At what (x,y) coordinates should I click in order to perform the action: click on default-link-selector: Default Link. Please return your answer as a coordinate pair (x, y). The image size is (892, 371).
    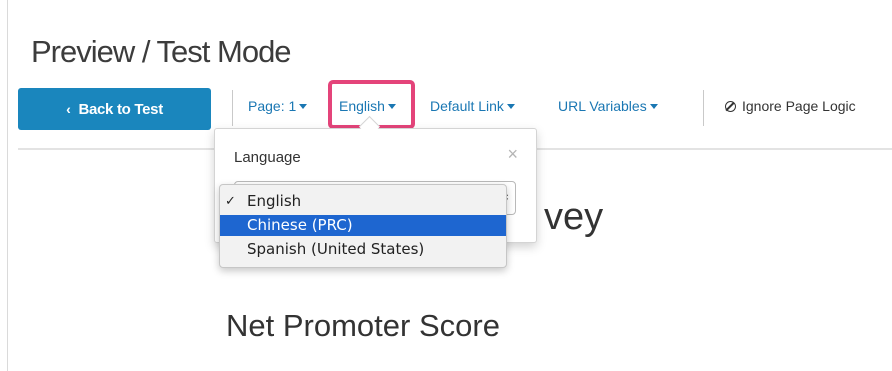
    Looking at the image, I should click on (472, 106).